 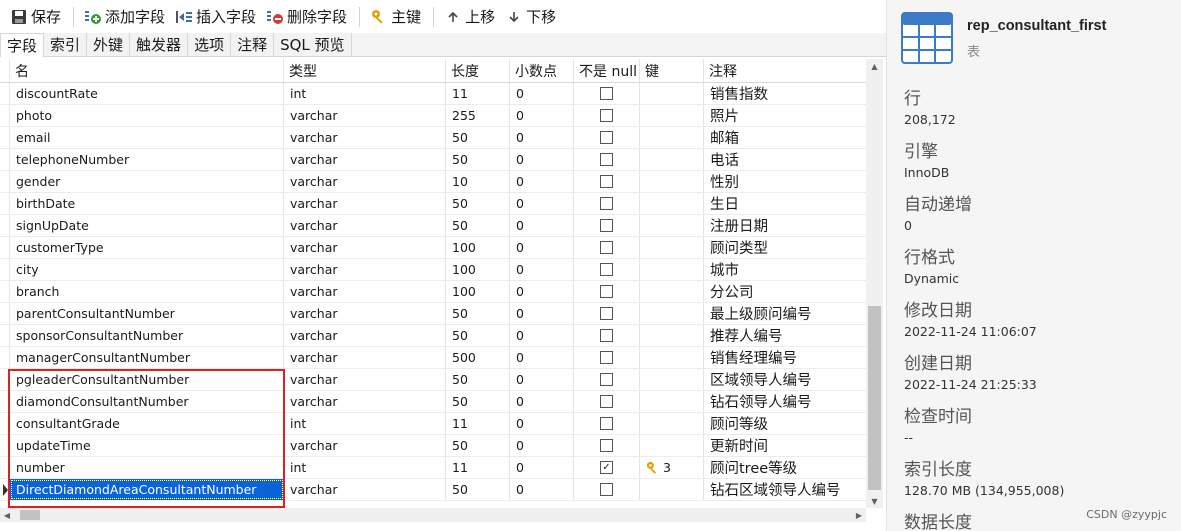 What do you see at coordinates (478, 467) in the screenshot?
I see `field-length-cell: 11` at bounding box center [478, 467].